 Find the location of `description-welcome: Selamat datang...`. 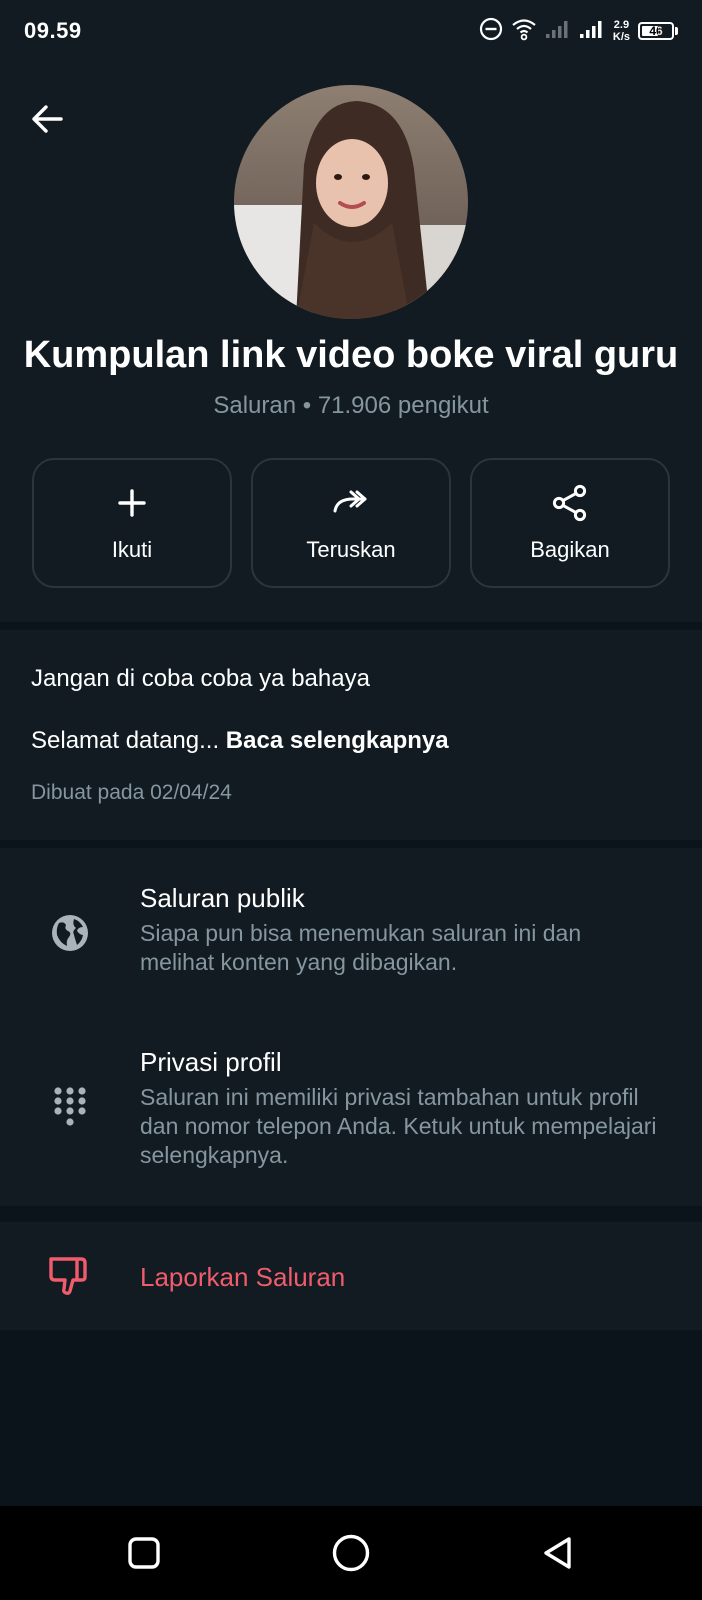

description-welcome: Selamat datang... is located at coordinates (128, 740).